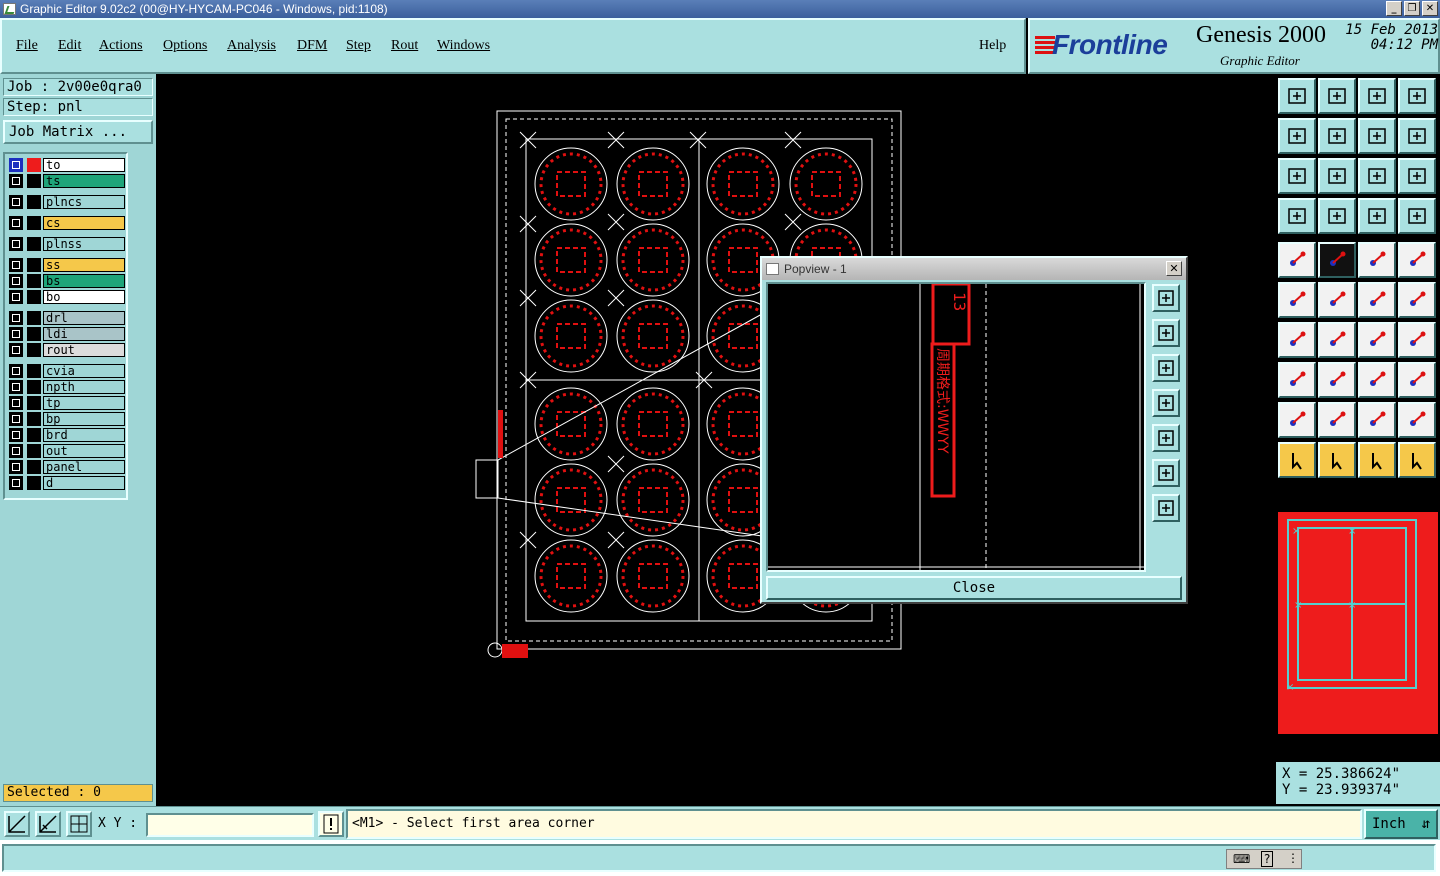  Describe the element at coordinates (1417, 380) in the screenshot. I see `shapes-icon` at that location.